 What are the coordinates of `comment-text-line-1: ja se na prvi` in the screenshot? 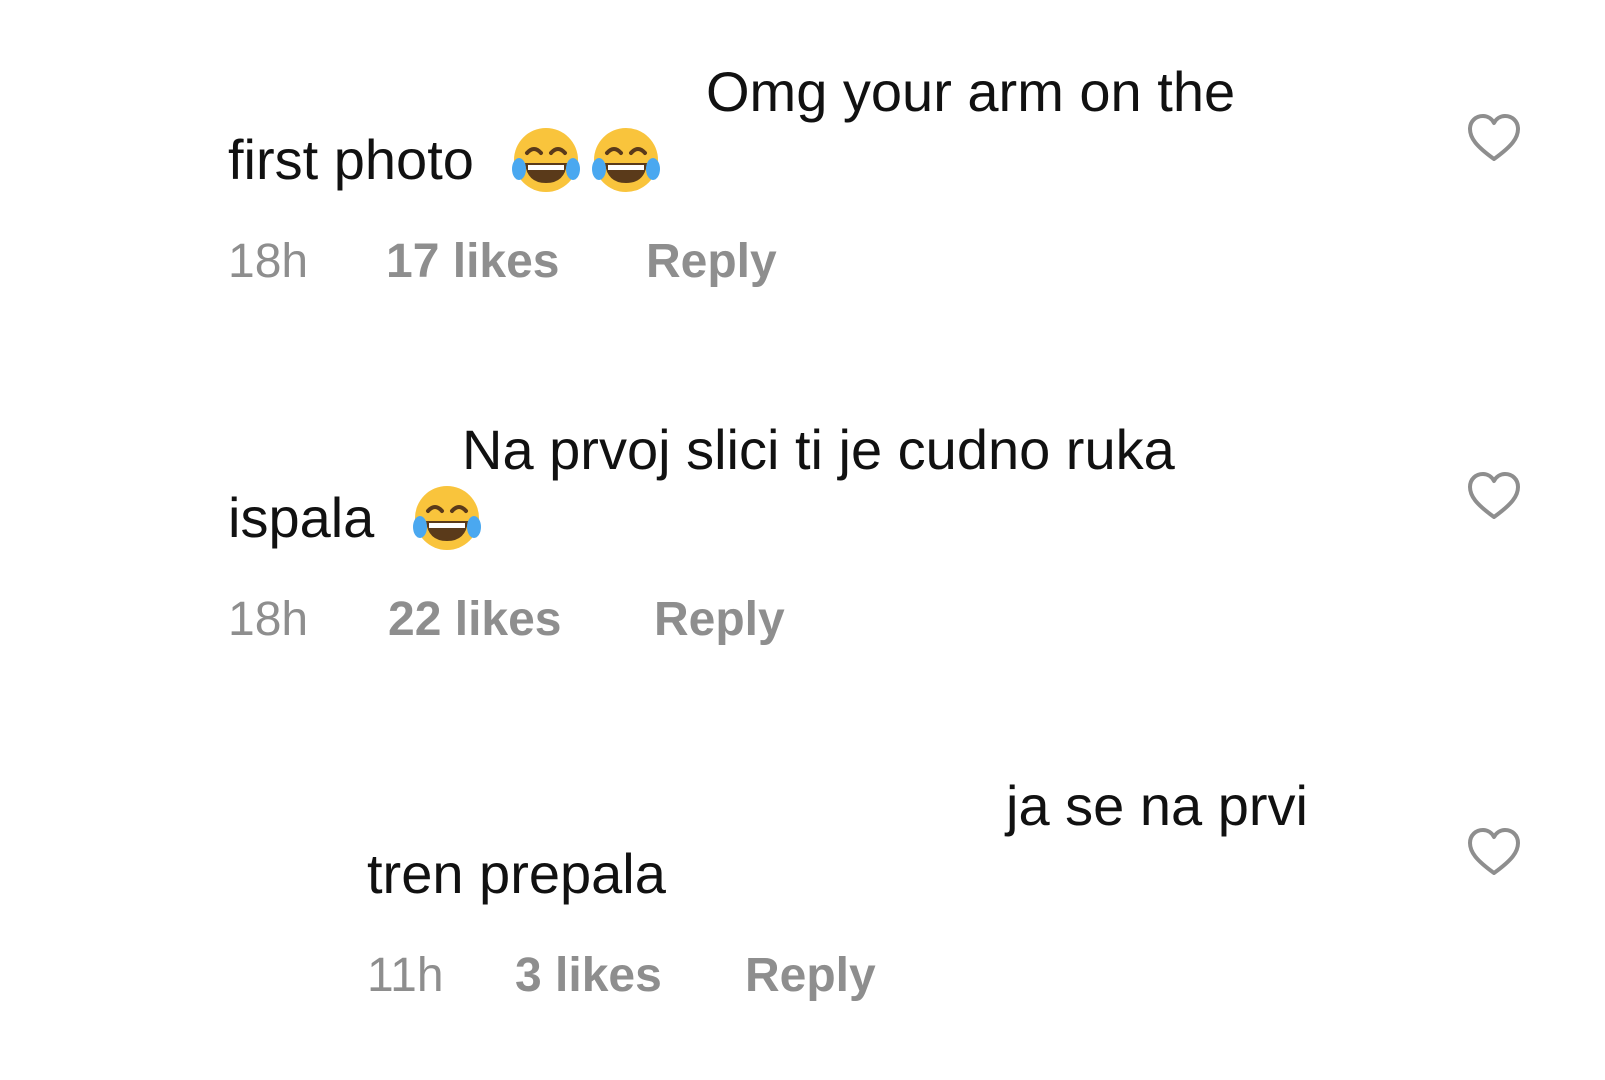 It's located at (1157, 805).